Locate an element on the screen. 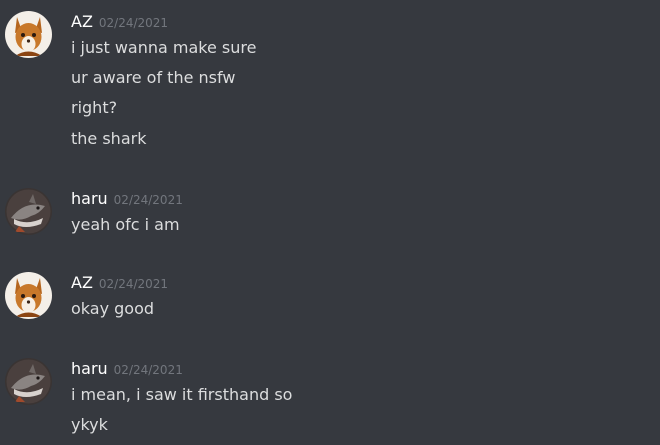 The width and height of the screenshot is (660, 445). message-text: right? is located at coordinates (94, 107).